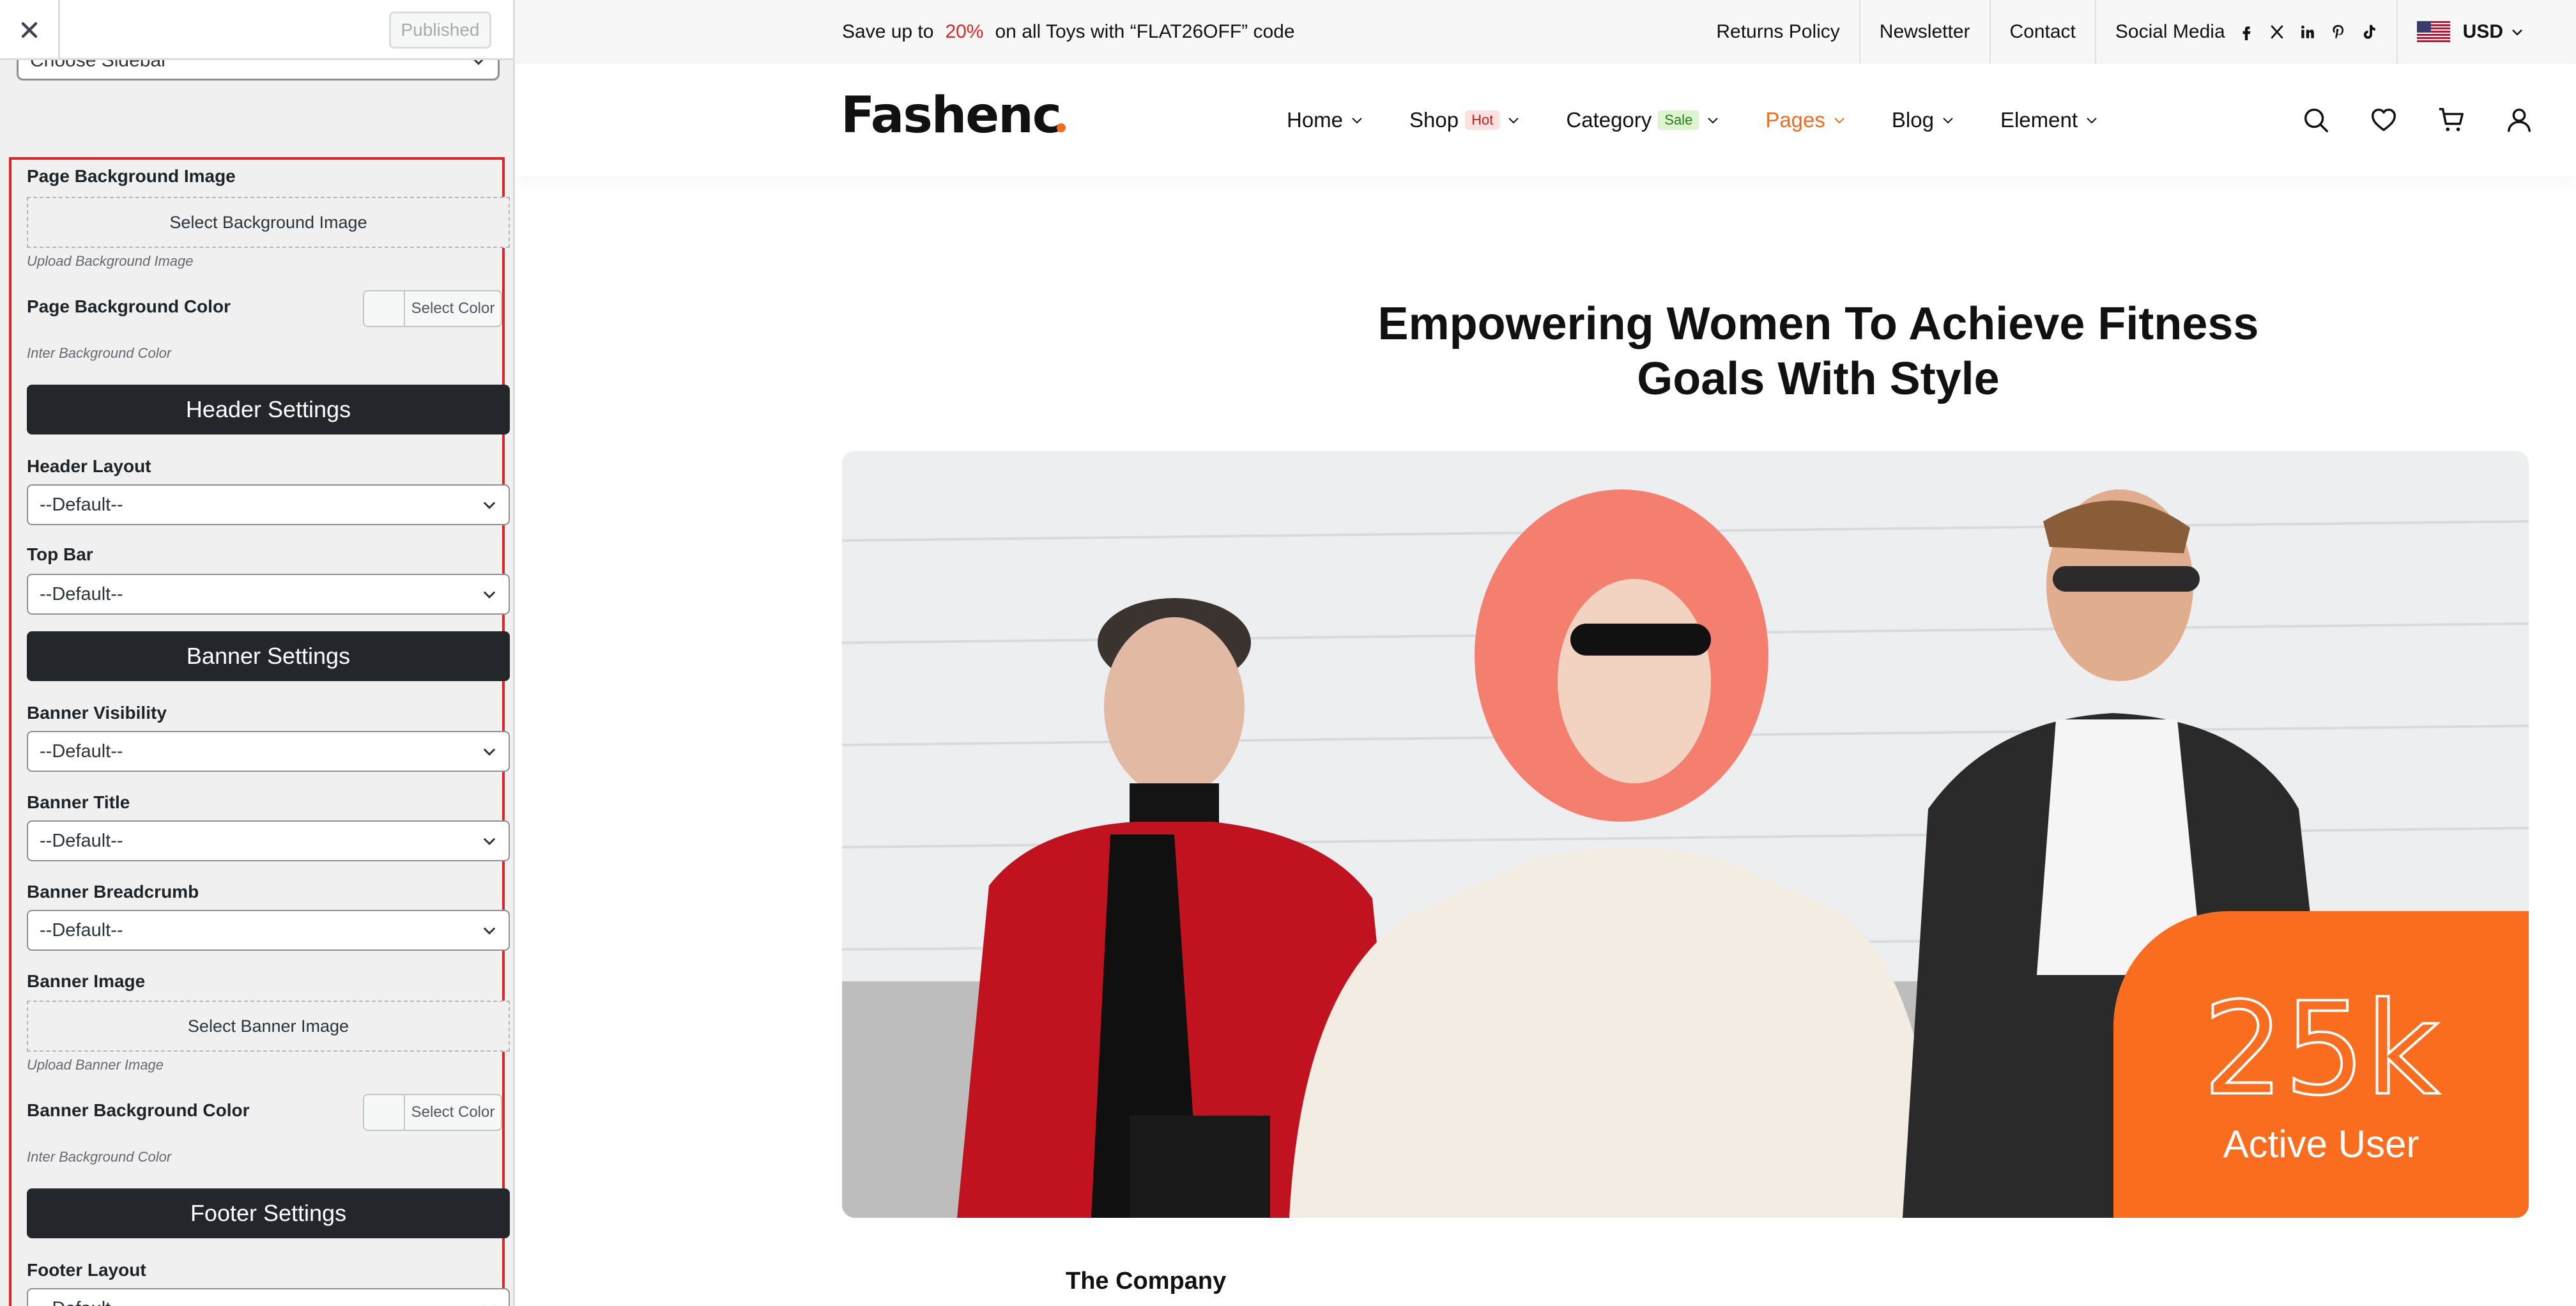 The width and height of the screenshot is (2576, 1306). What do you see at coordinates (268, 656) in the screenshot?
I see `banner-settings-heading: Banner Settings` at bounding box center [268, 656].